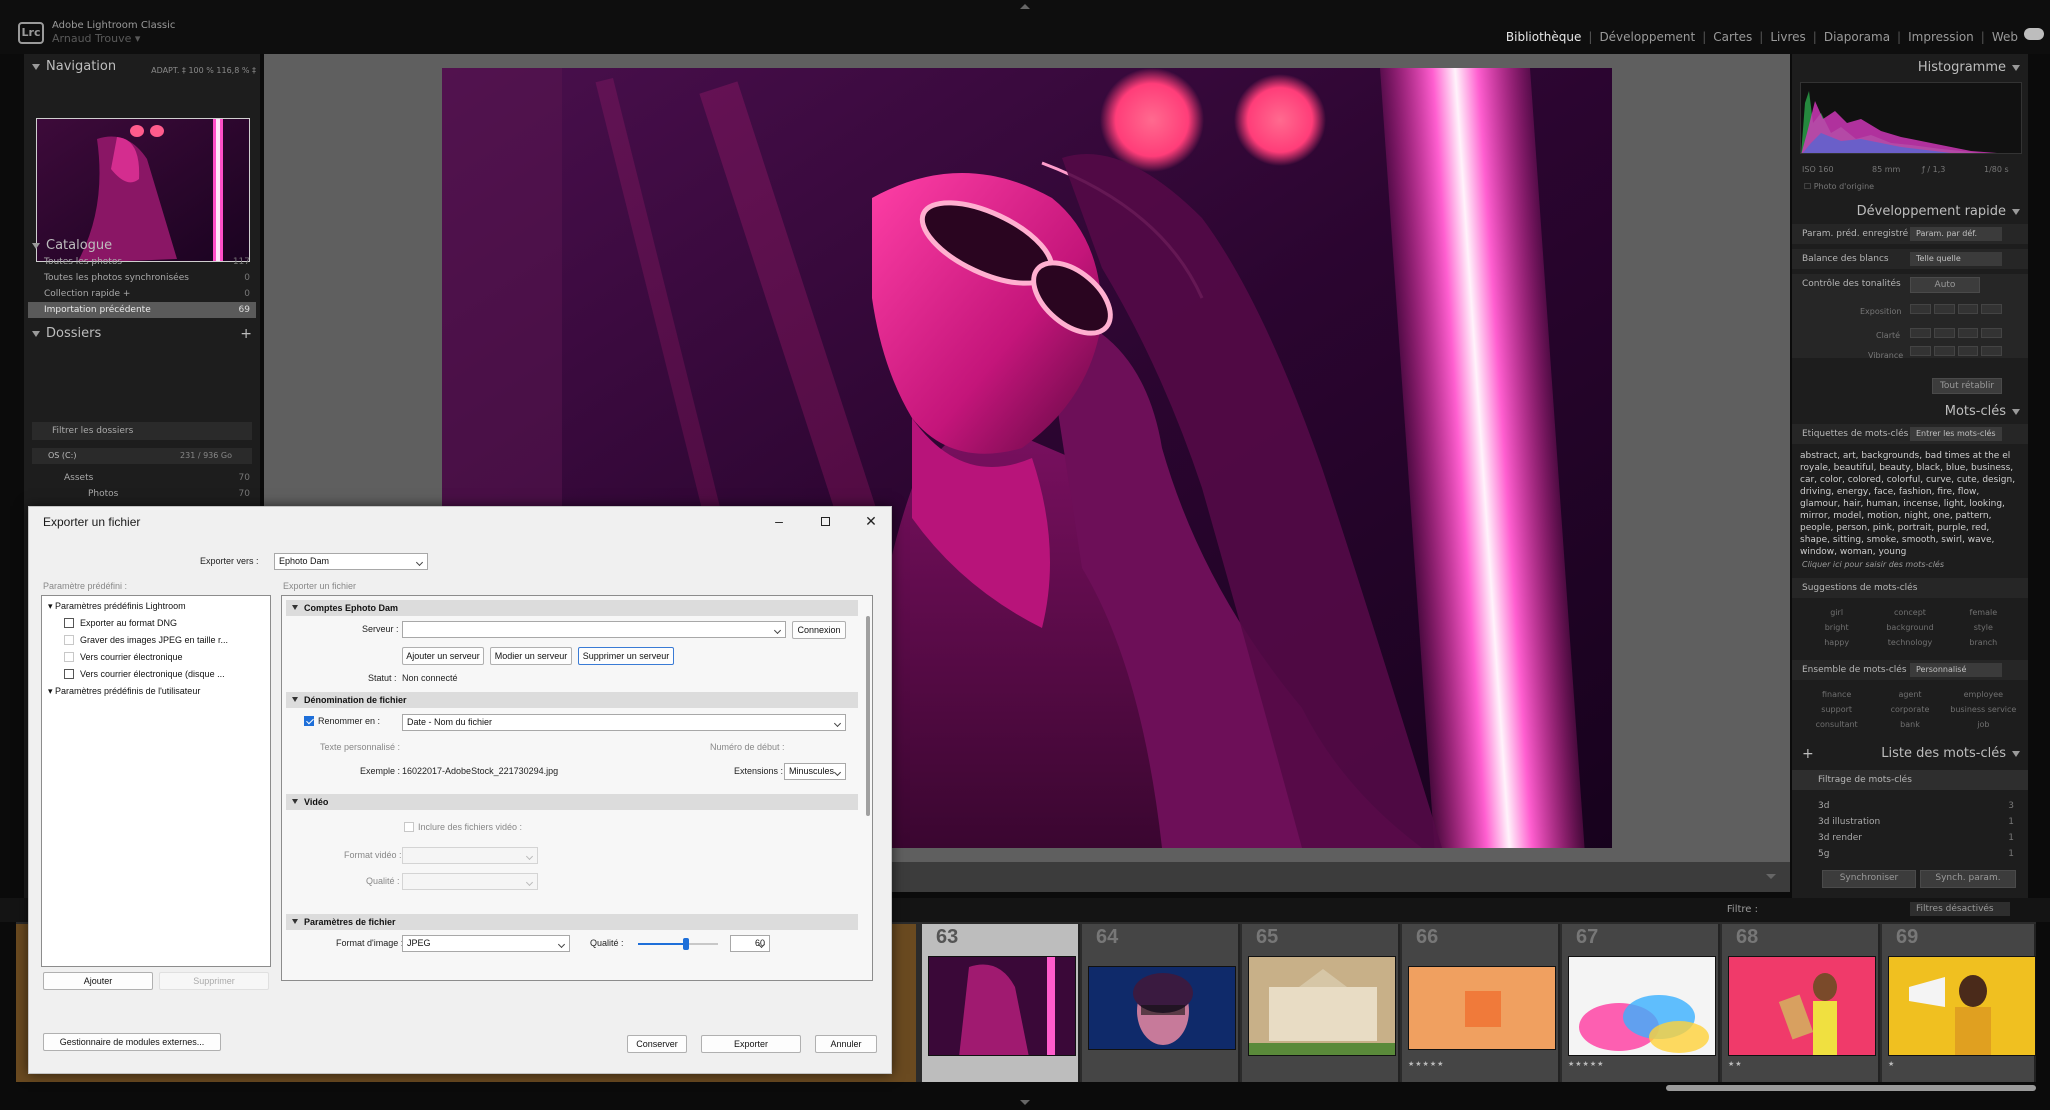  I want to click on set-keyword: business service, so click(1983, 709).